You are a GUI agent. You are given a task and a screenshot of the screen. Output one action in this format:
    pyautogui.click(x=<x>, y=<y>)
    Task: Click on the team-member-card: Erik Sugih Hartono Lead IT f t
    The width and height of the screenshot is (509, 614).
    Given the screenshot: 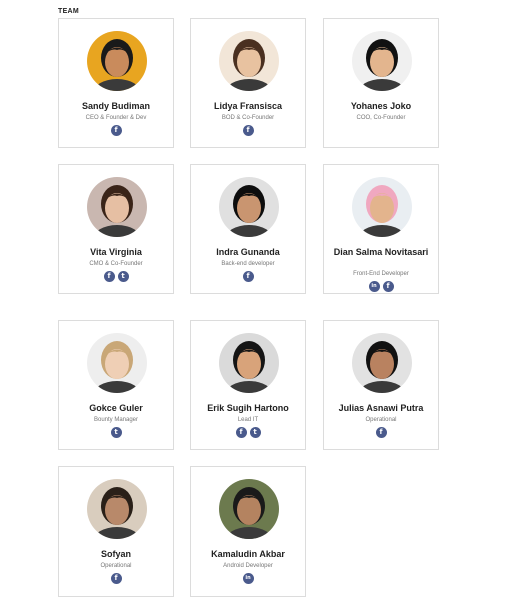 What is the action you would take?
    pyautogui.click(x=248, y=385)
    